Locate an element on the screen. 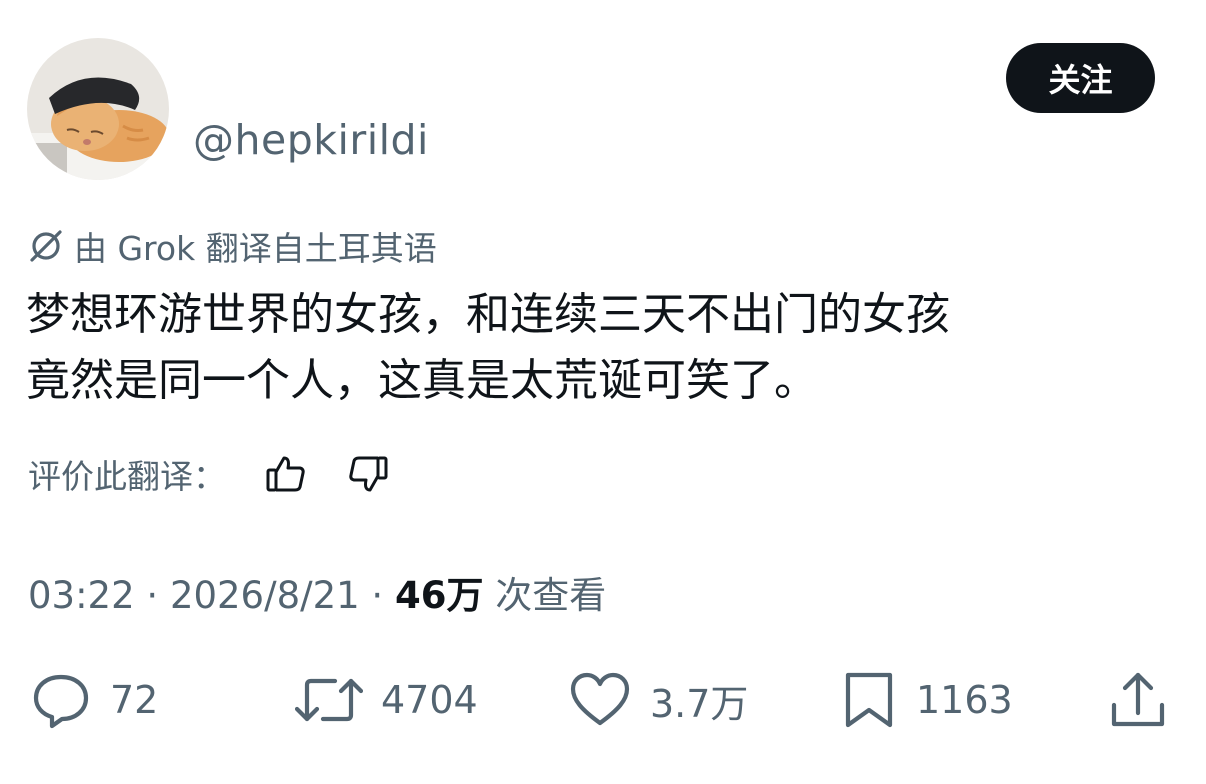  thumbs-down-icon is located at coordinates (368, 474).